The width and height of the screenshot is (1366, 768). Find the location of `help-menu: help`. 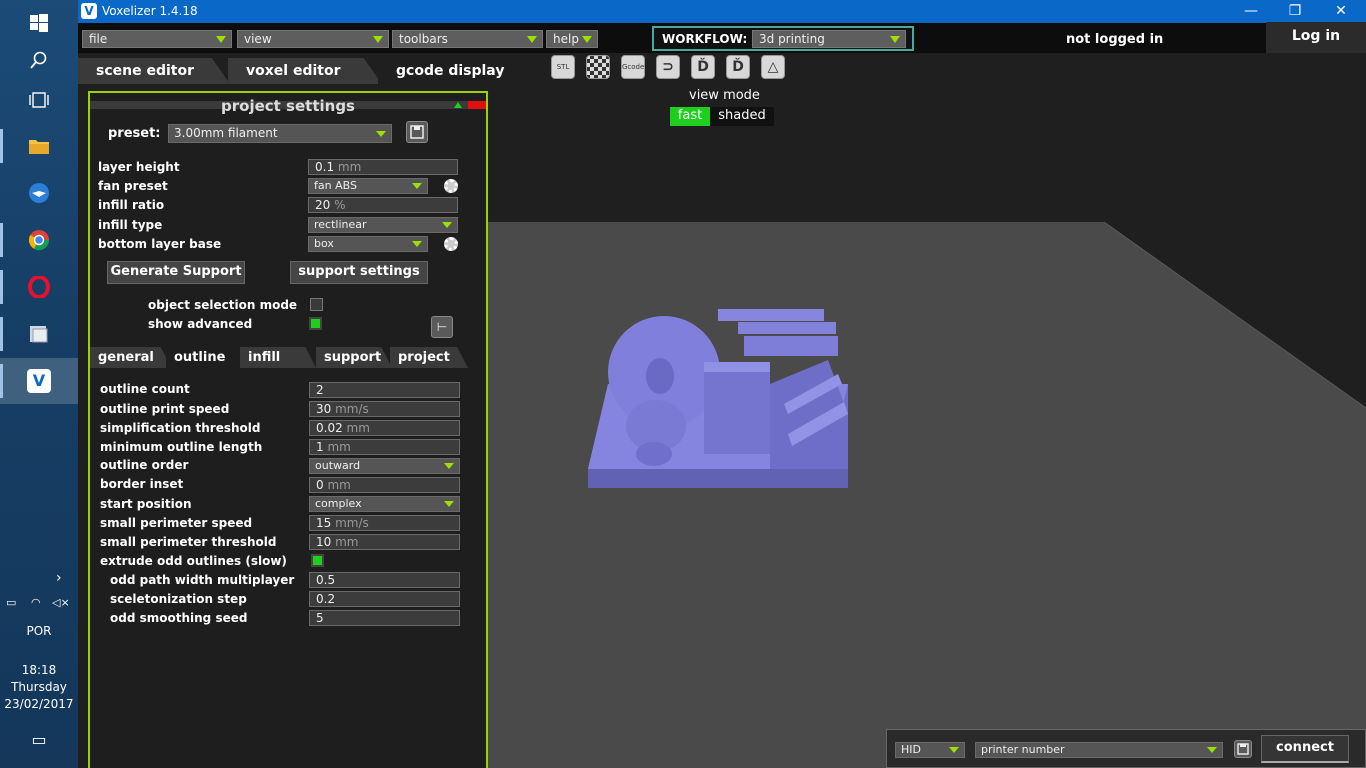

help-menu: help is located at coordinates (572, 39).